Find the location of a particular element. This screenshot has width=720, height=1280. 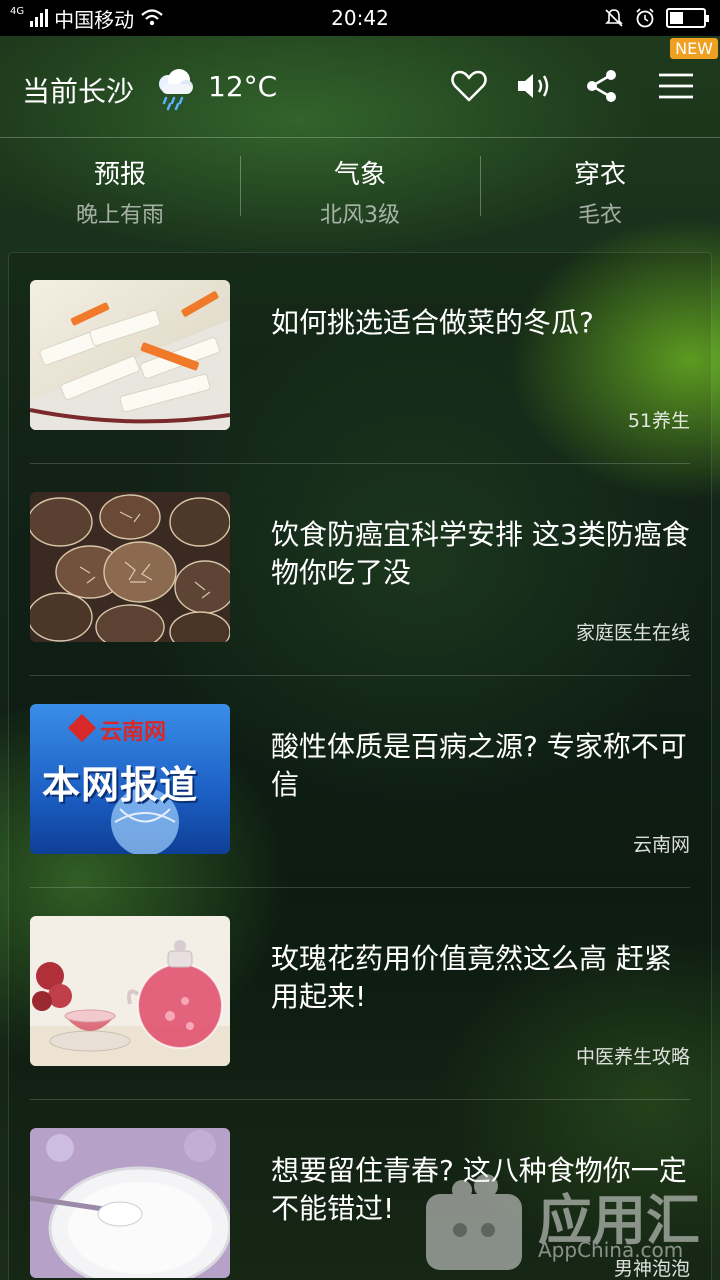

rain-cloud-icon is located at coordinates (176, 90).